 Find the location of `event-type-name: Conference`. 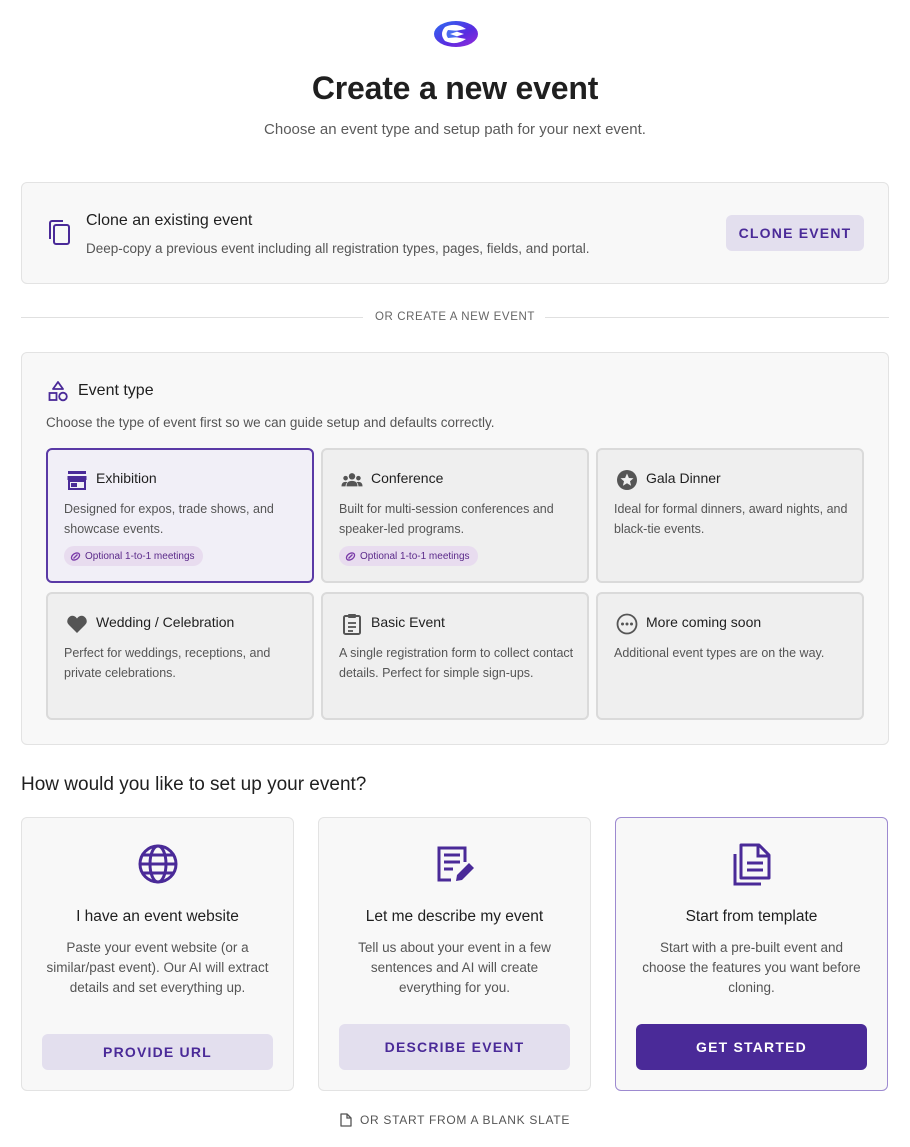

event-type-name: Conference is located at coordinates (407, 478).